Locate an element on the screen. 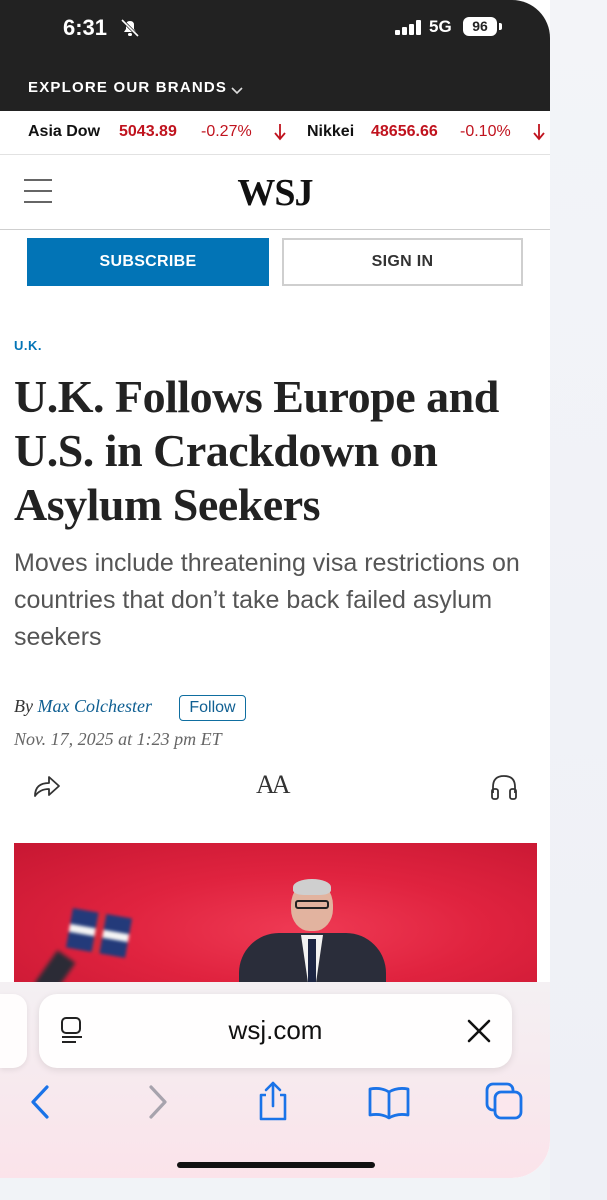 This screenshot has width=607, height=1200. previous-tab-peek is located at coordinates (13, 1031).